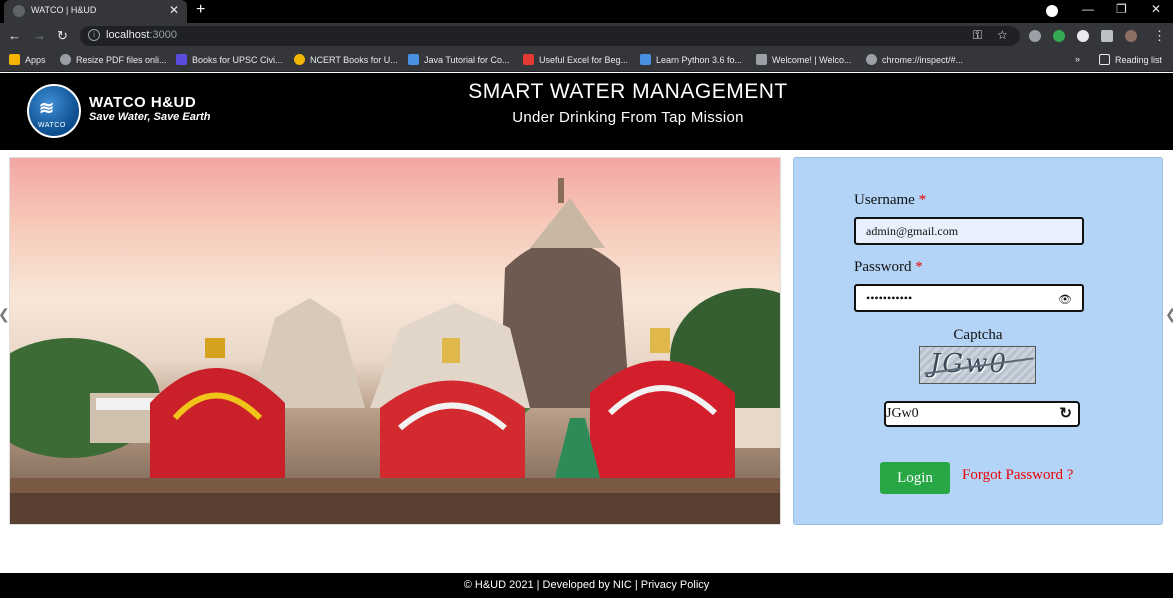  I want to click on captcha-input: JGw0 ↻, so click(982, 414).